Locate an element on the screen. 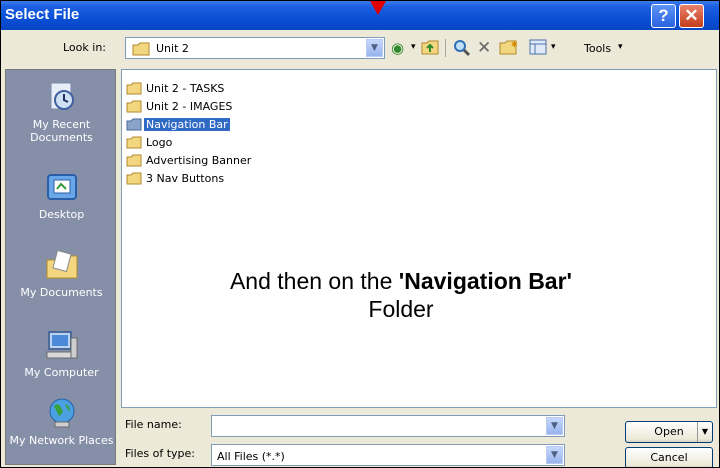  cancel-label: Cancel is located at coordinates (669, 457).